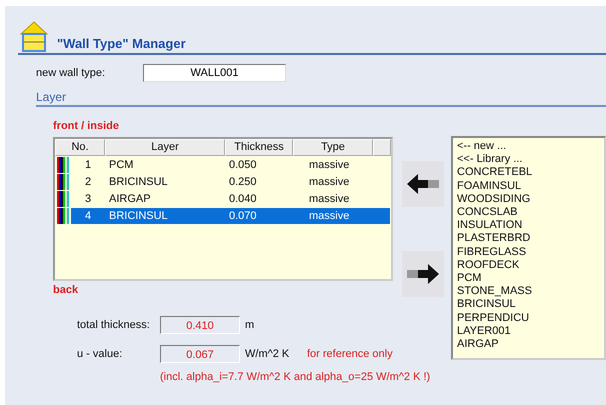 The width and height of the screenshot is (606, 405). Describe the element at coordinates (165, 147) in the screenshot. I see `column-header: Layer` at that location.